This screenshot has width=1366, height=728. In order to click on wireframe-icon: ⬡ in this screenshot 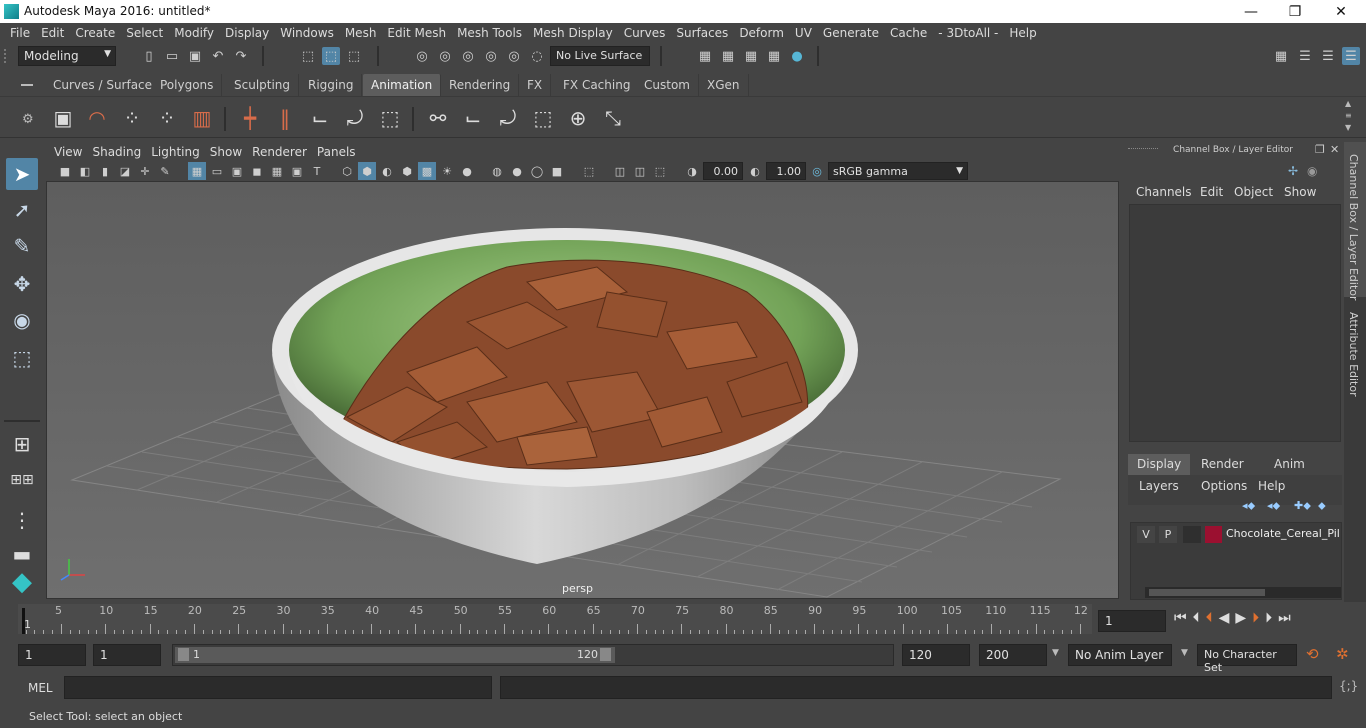, I will do `click(347, 171)`.